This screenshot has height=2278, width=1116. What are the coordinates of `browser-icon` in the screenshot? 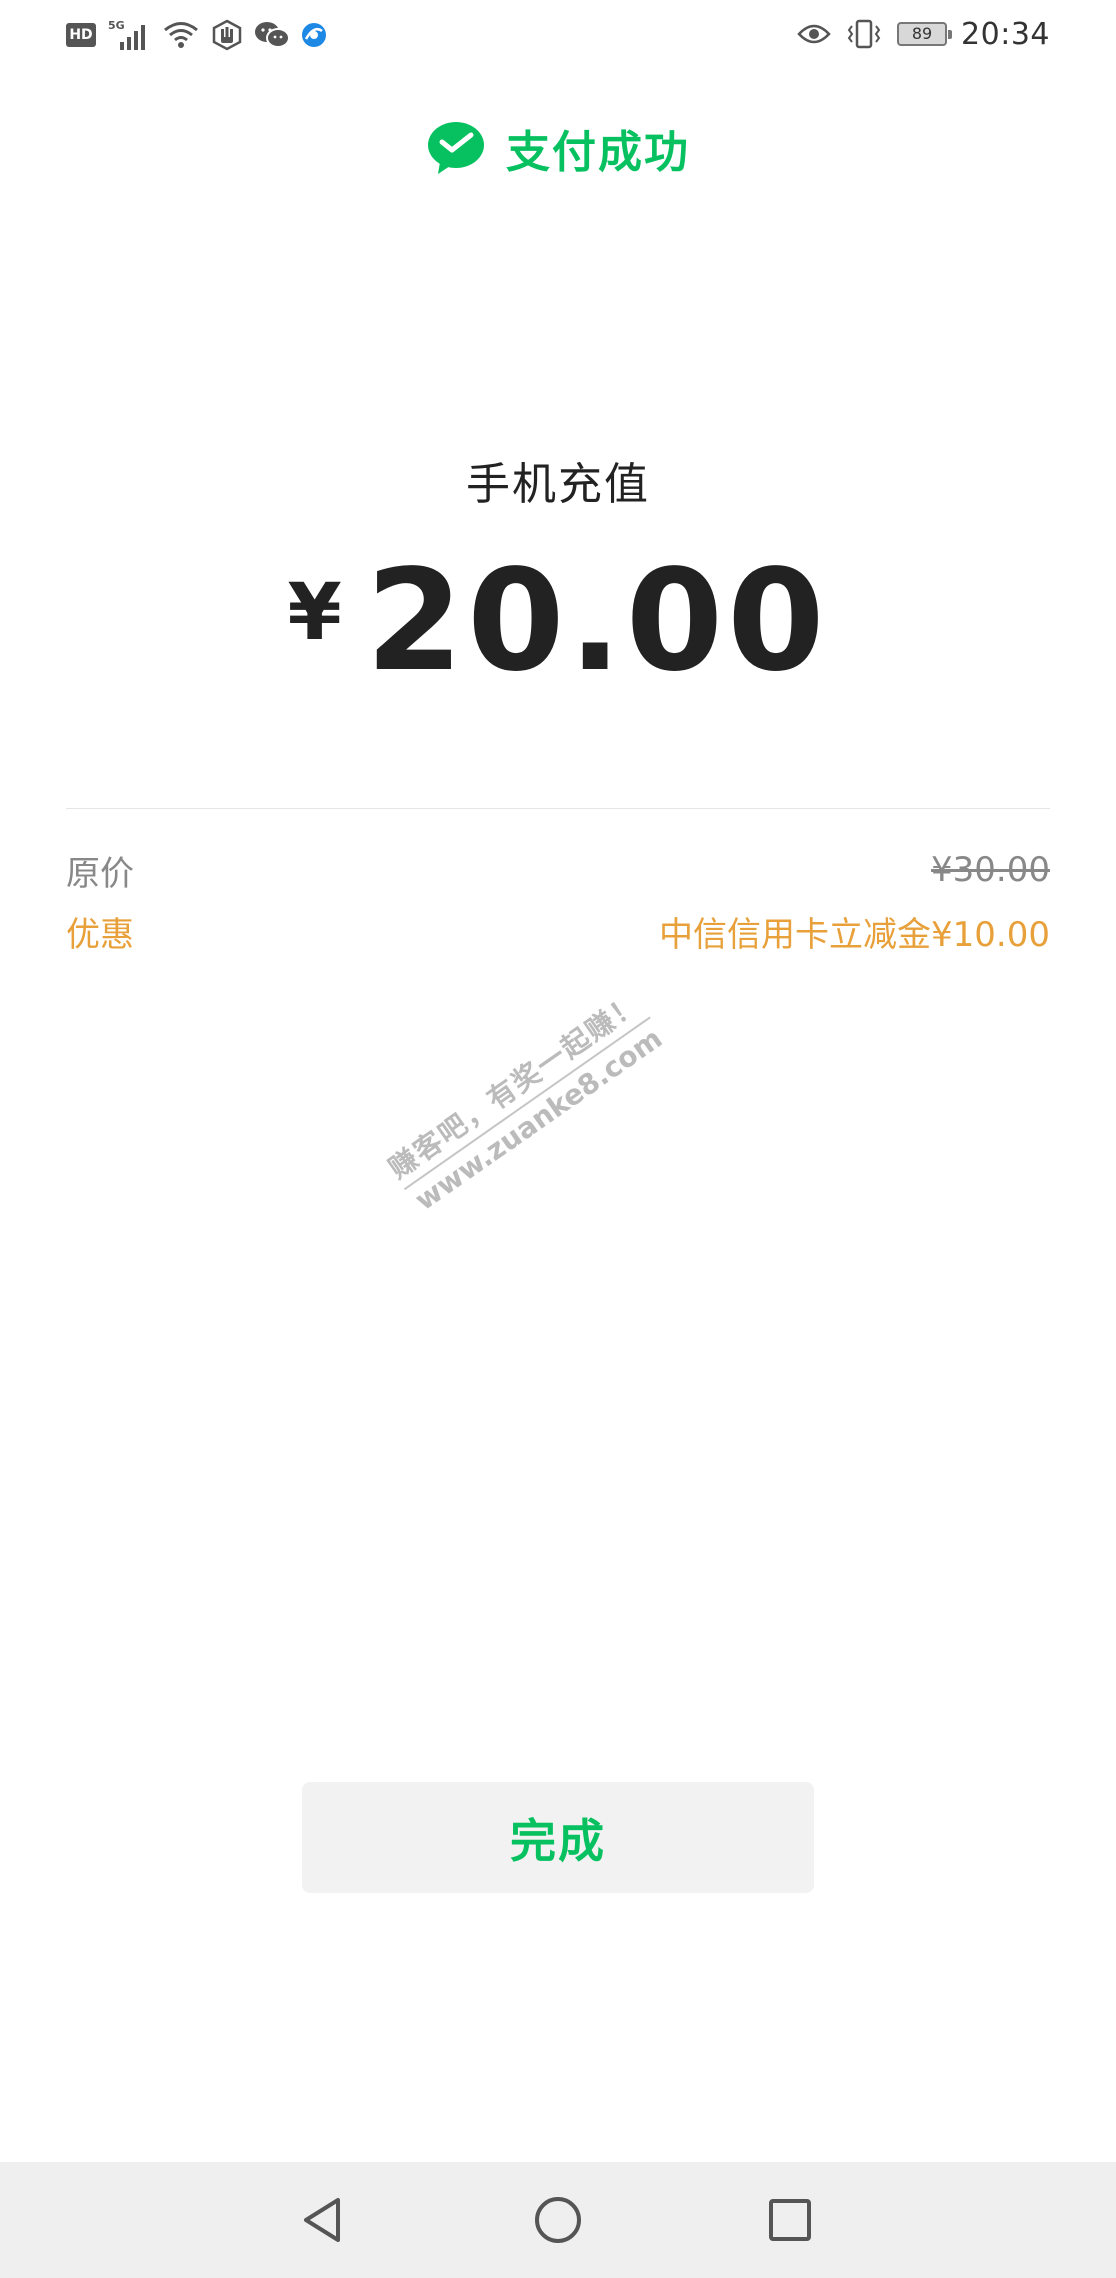 It's located at (314, 35).